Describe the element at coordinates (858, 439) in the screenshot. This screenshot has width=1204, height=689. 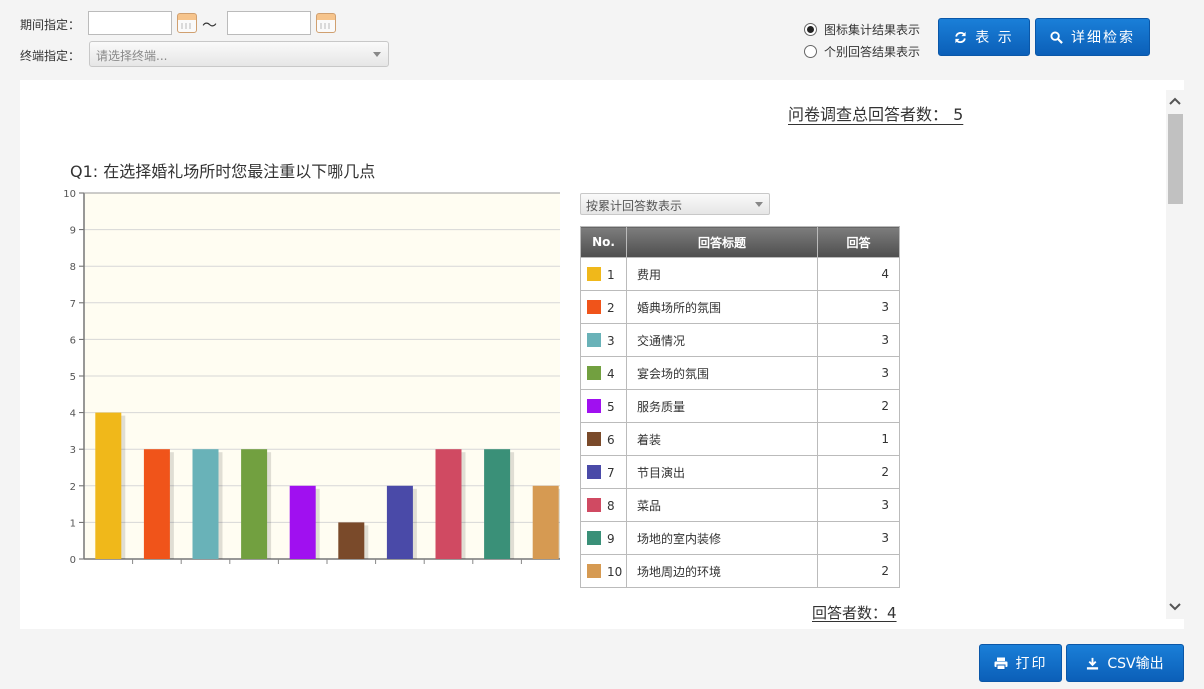
I see `answer-count: 1` at that location.